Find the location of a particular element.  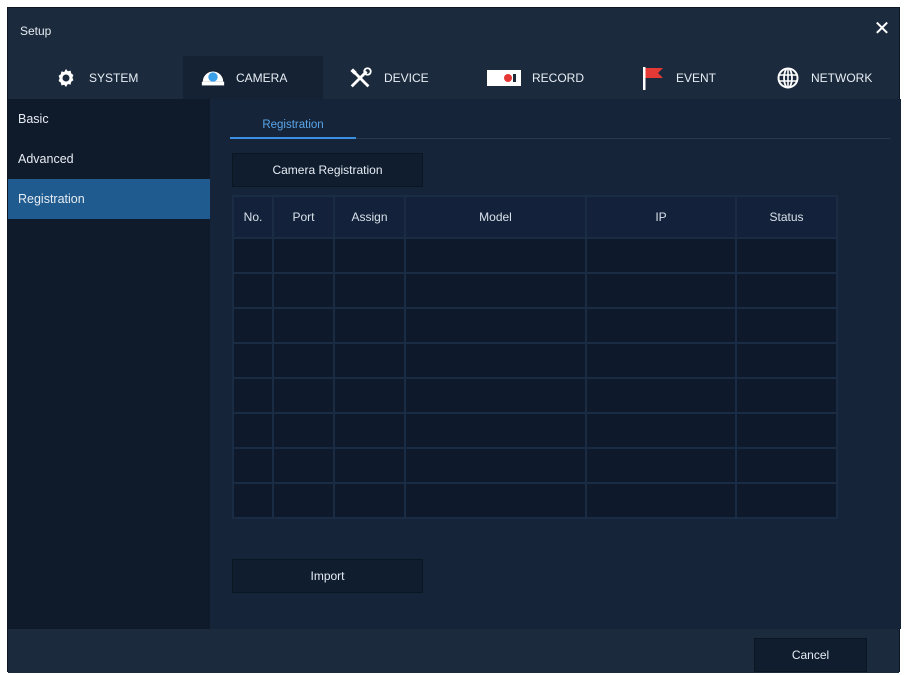

tab-registration: Registration is located at coordinates (293, 129).